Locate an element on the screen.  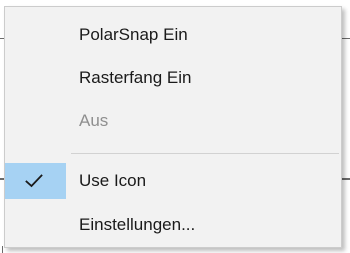
check-icon is located at coordinates (34, 181).